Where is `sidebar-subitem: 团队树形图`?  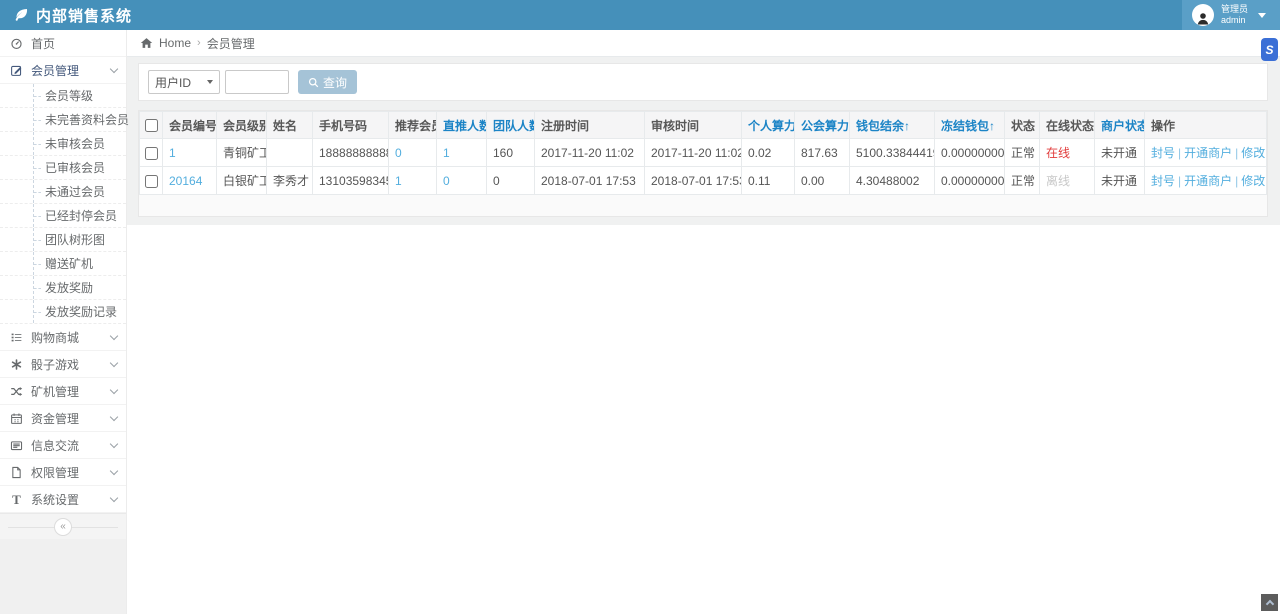
sidebar-subitem: 团队树形图 is located at coordinates (63, 240).